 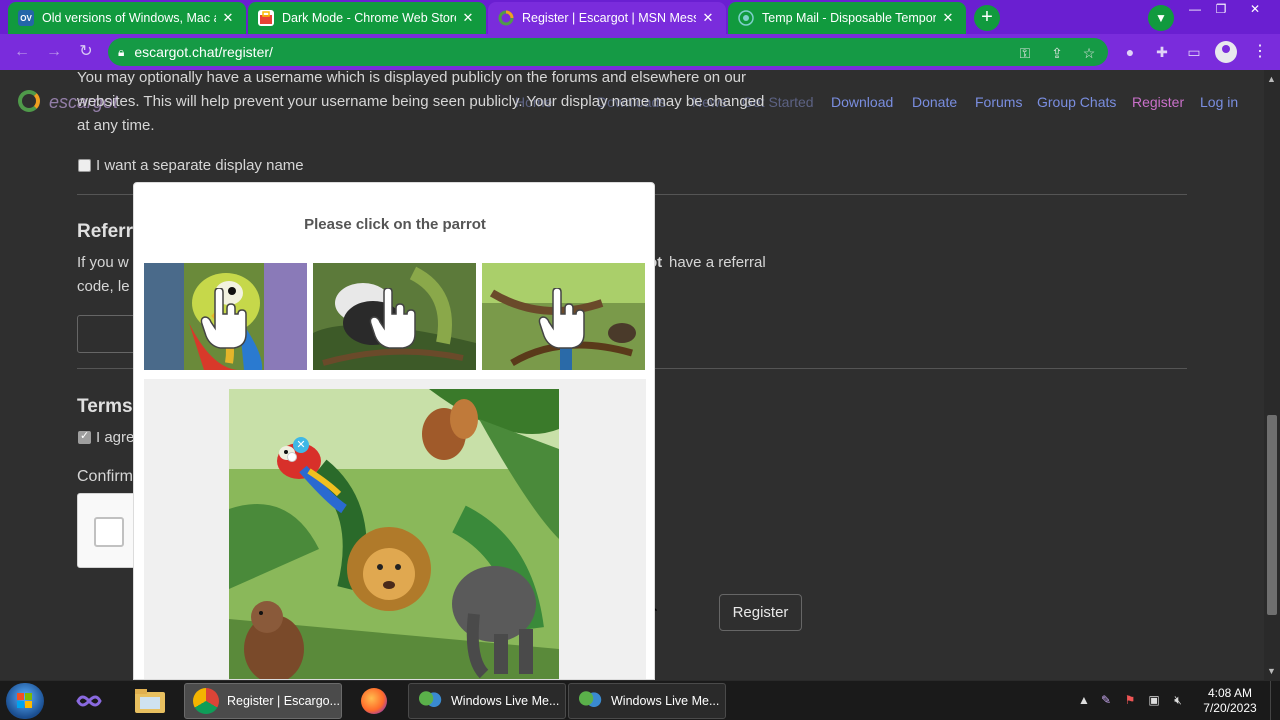 I want to click on selection-marker, so click(x=292, y=457).